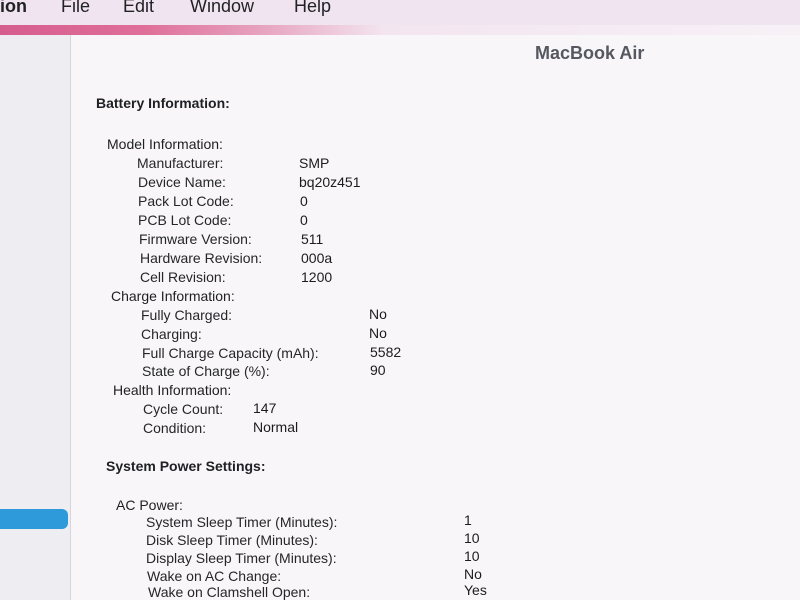 The image size is (800, 600). Describe the element at coordinates (304, 201) in the screenshot. I see `pack-lot-code-value: 0` at that location.